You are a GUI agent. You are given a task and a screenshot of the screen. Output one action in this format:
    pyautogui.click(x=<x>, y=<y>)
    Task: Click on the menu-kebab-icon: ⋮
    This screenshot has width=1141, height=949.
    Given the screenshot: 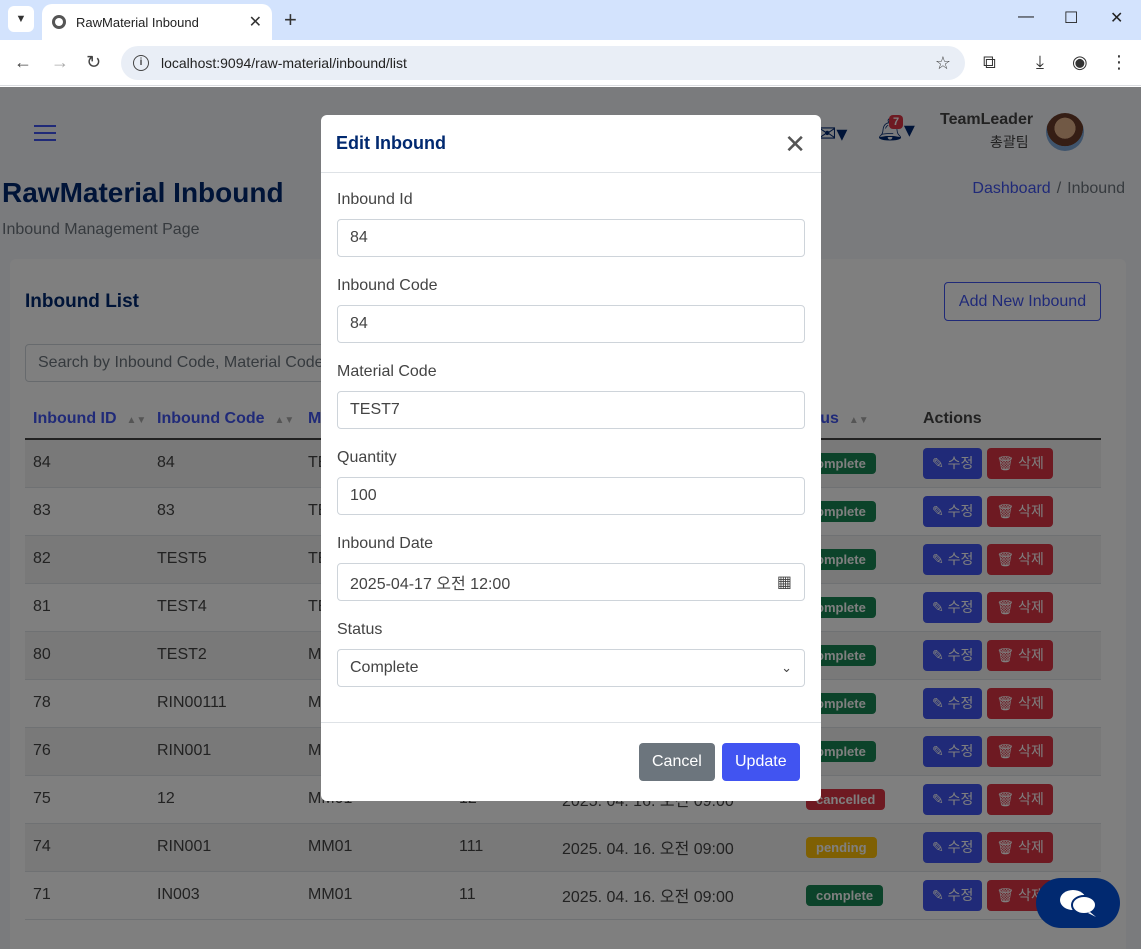 What is the action you would take?
    pyautogui.click(x=1119, y=62)
    